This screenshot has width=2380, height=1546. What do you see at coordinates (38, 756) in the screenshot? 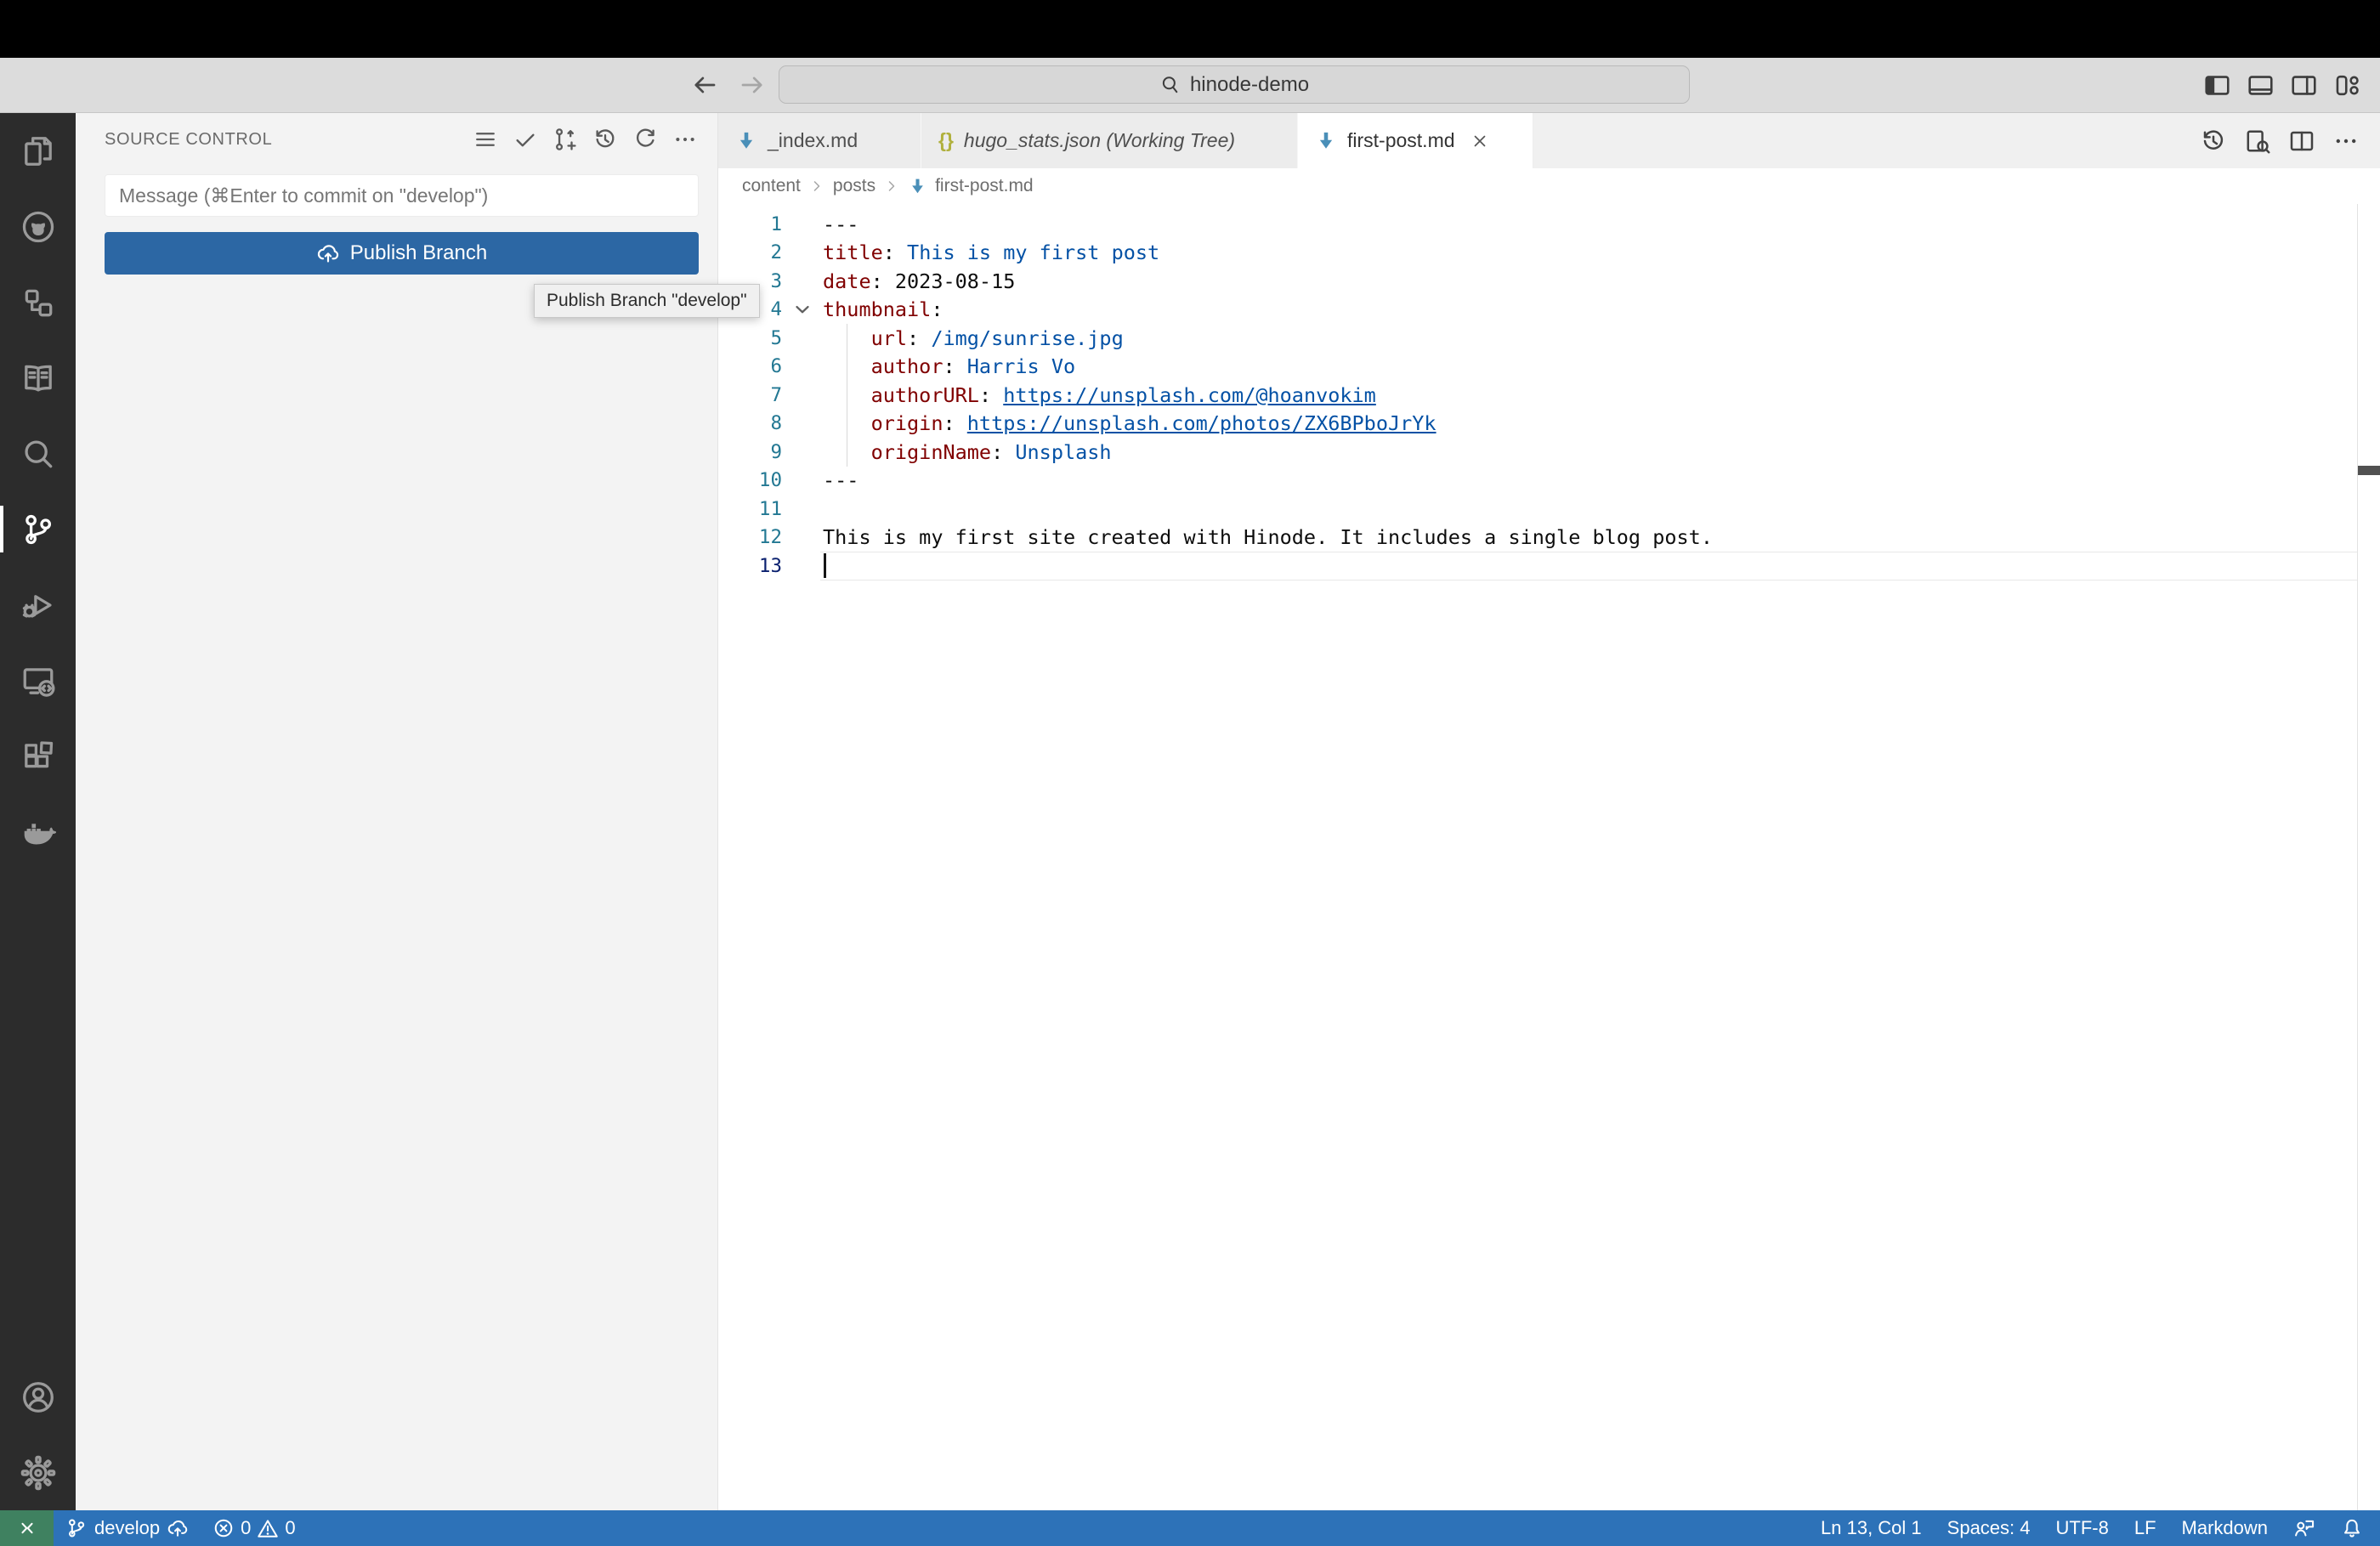
I see `extensions-icon` at bounding box center [38, 756].